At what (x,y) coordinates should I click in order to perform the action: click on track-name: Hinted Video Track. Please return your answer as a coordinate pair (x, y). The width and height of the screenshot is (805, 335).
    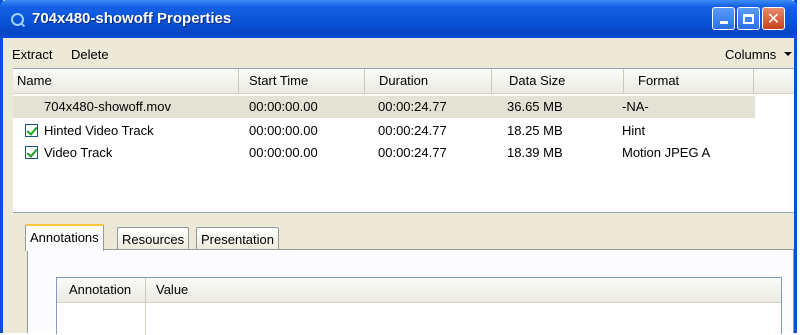
    Looking at the image, I should click on (99, 130).